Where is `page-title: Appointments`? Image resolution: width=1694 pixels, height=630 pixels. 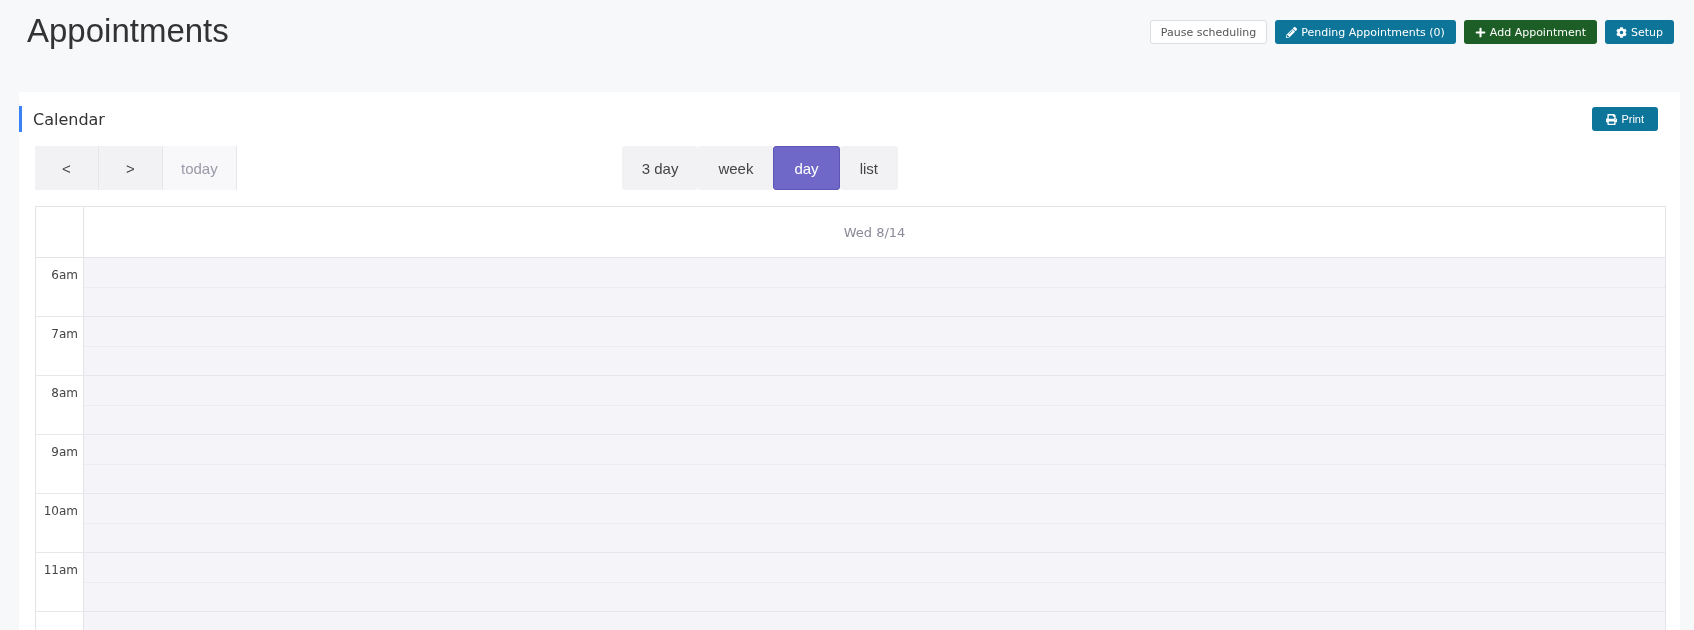
page-title: Appointments is located at coordinates (128, 31).